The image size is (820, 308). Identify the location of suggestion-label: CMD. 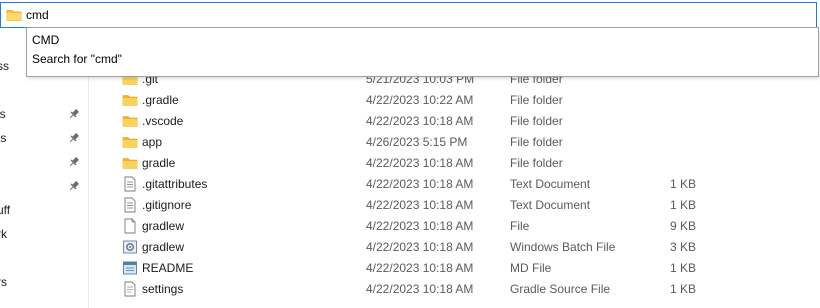
(46, 40).